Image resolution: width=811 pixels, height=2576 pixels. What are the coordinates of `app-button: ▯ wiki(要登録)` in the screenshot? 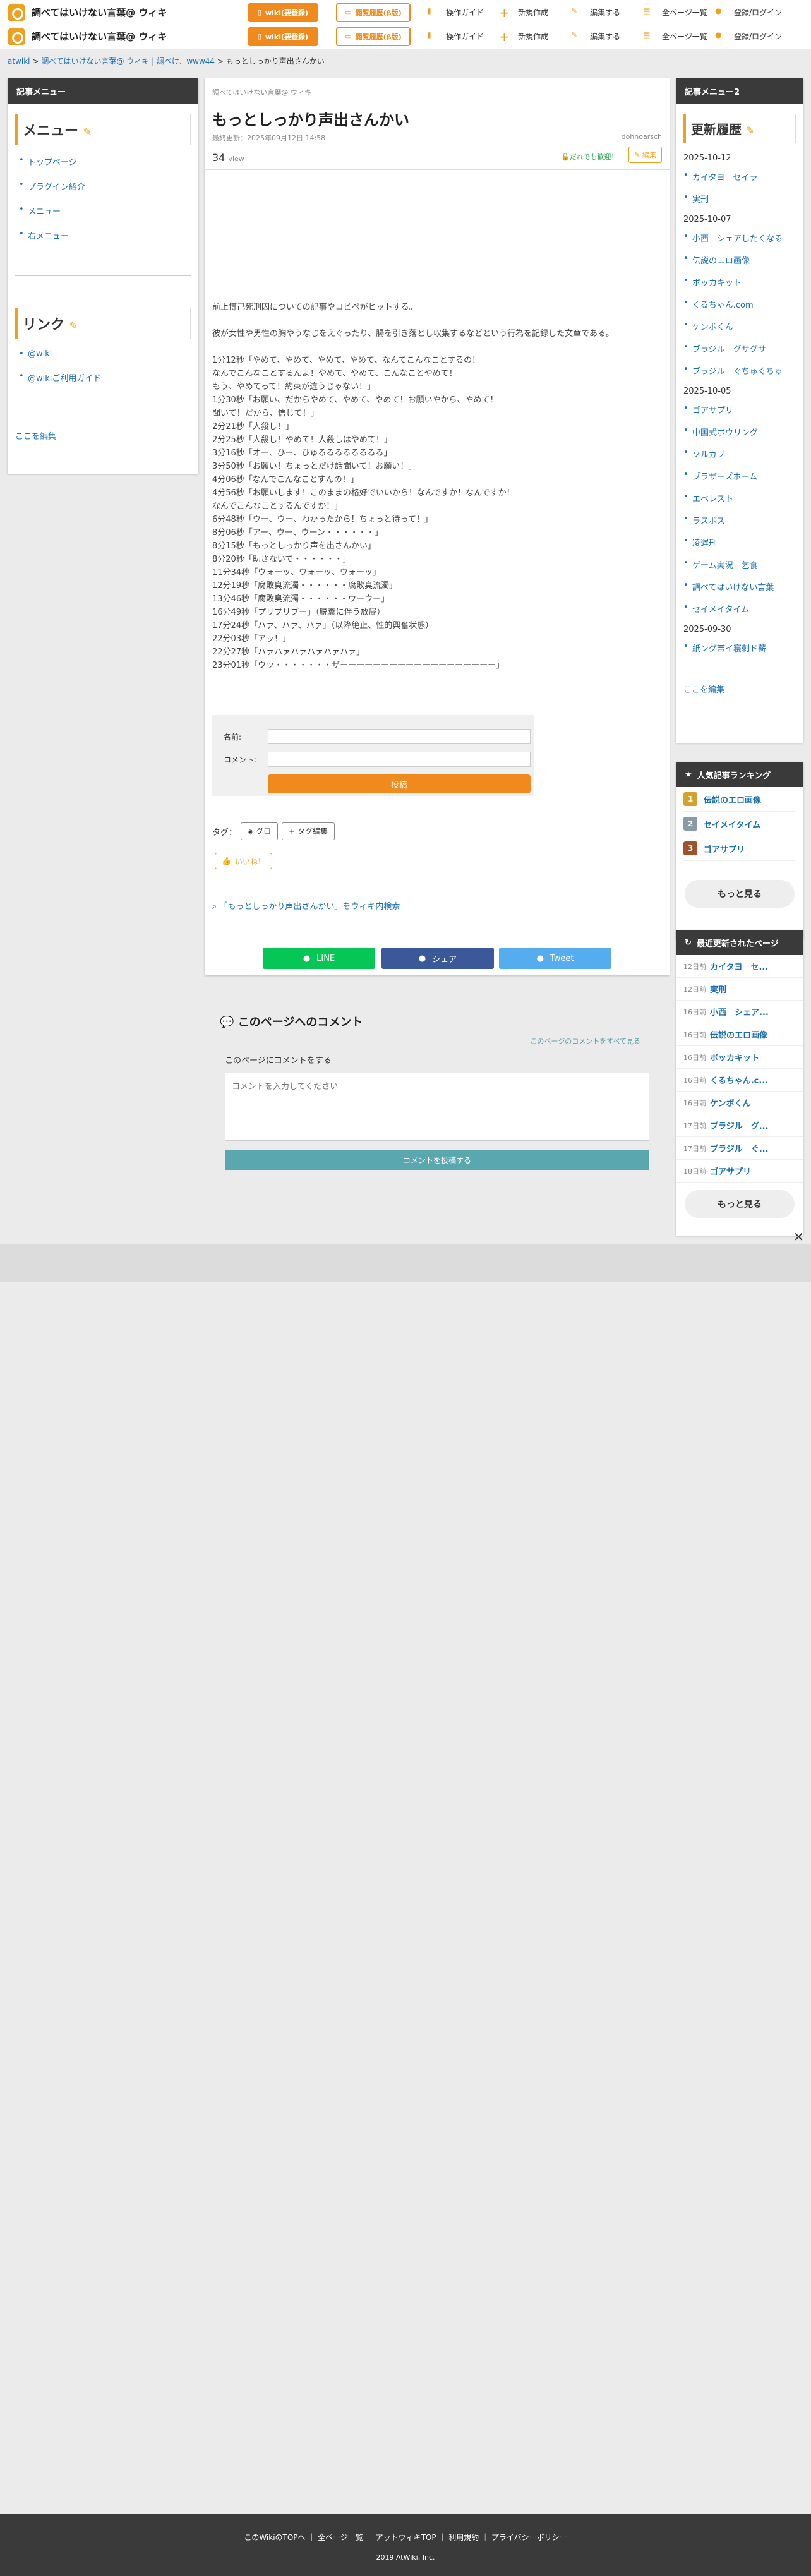 It's located at (283, 12).